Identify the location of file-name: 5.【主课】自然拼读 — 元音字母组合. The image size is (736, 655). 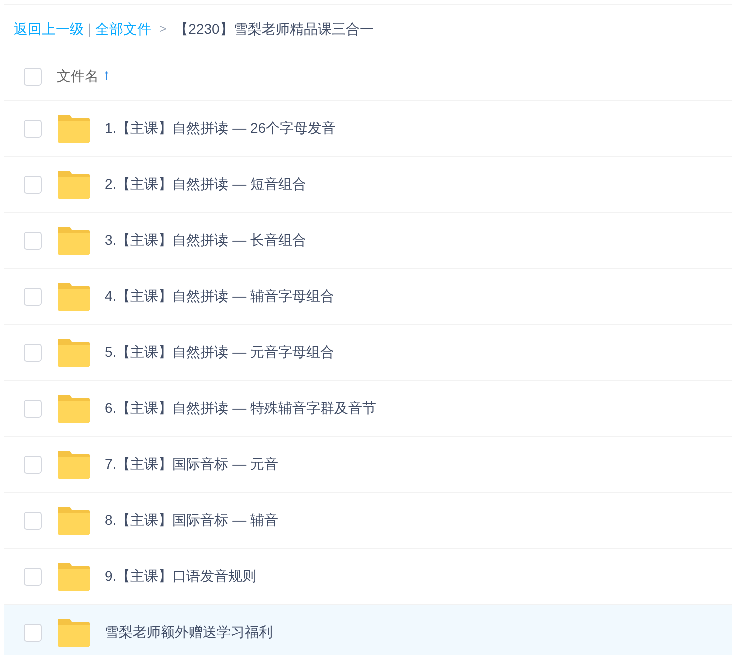
(219, 352).